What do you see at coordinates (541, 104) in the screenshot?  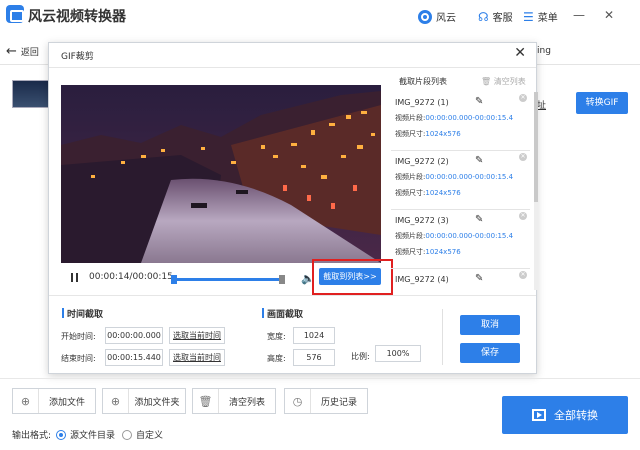 I see `output-address-link: 址` at bounding box center [541, 104].